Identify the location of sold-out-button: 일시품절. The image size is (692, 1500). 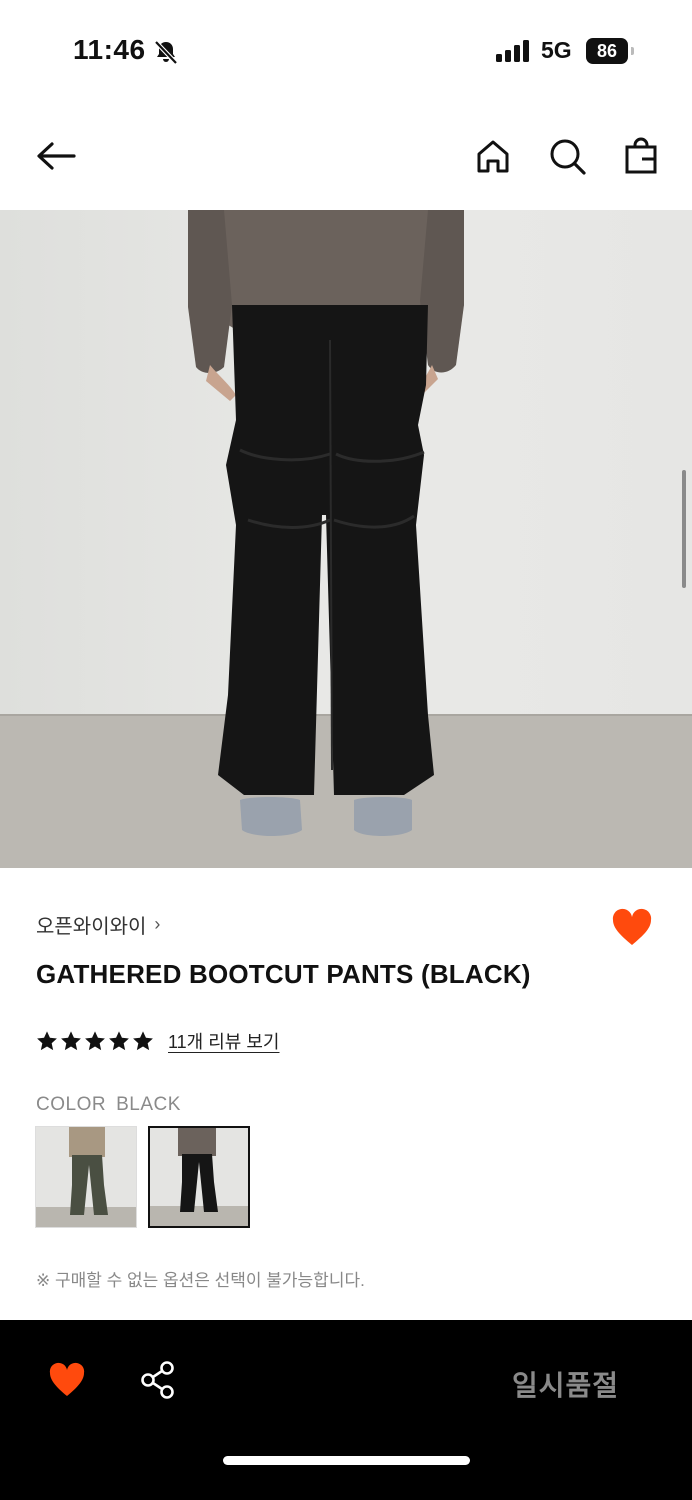
(565, 1384).